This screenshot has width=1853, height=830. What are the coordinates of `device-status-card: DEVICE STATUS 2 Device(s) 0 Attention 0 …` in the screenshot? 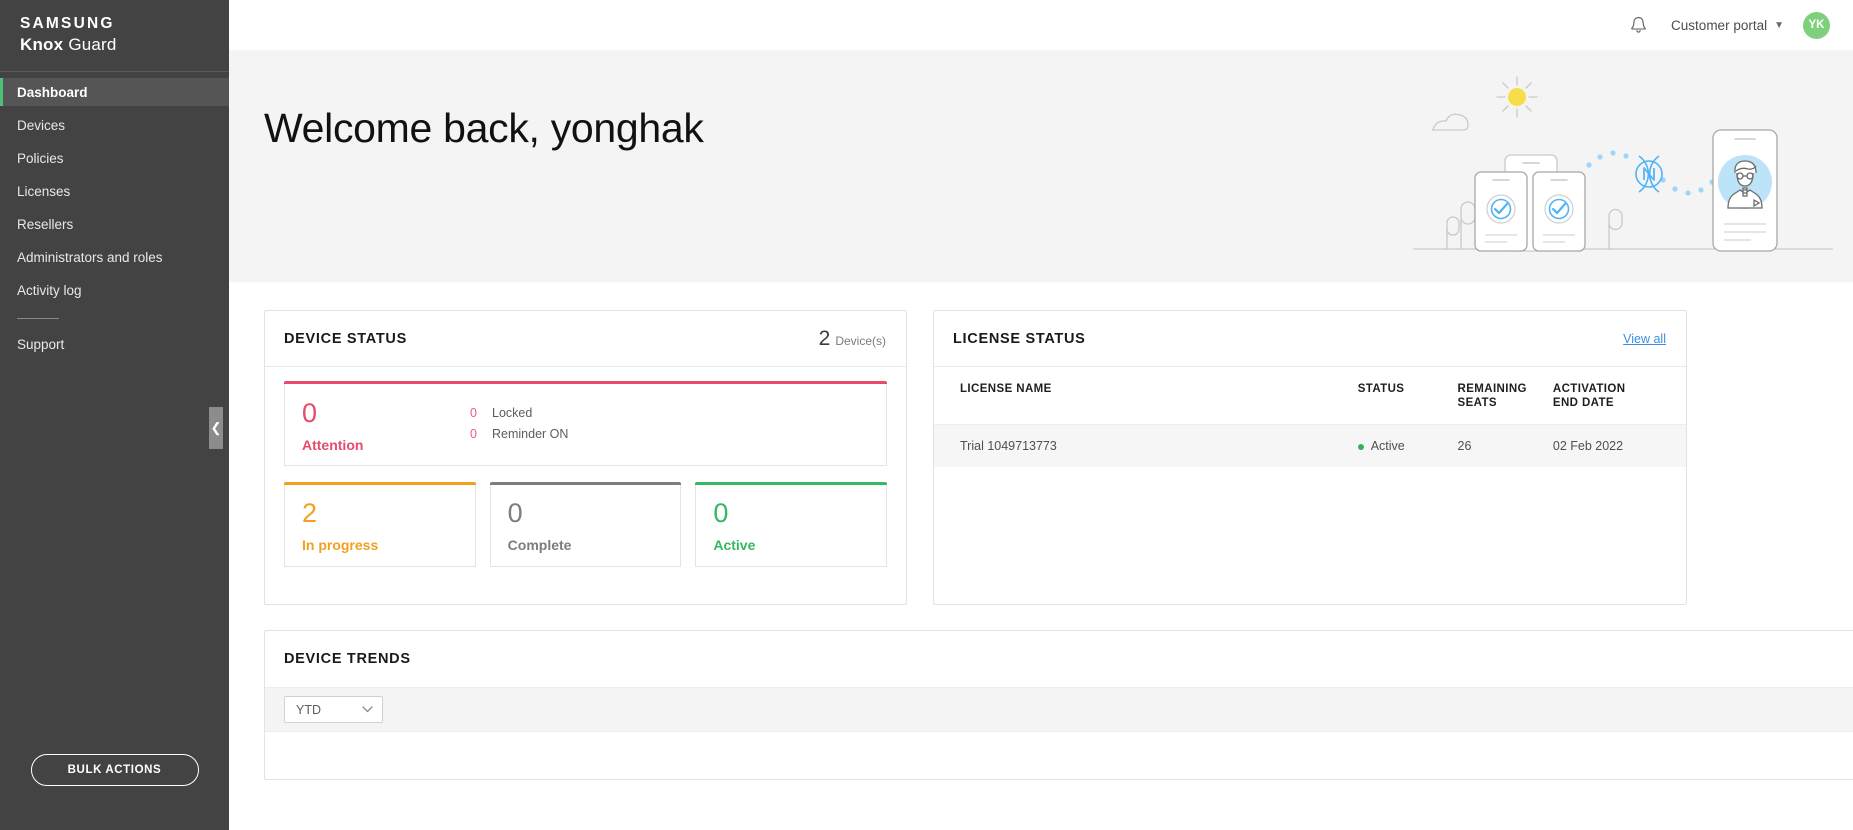 It's located at (585, 457).